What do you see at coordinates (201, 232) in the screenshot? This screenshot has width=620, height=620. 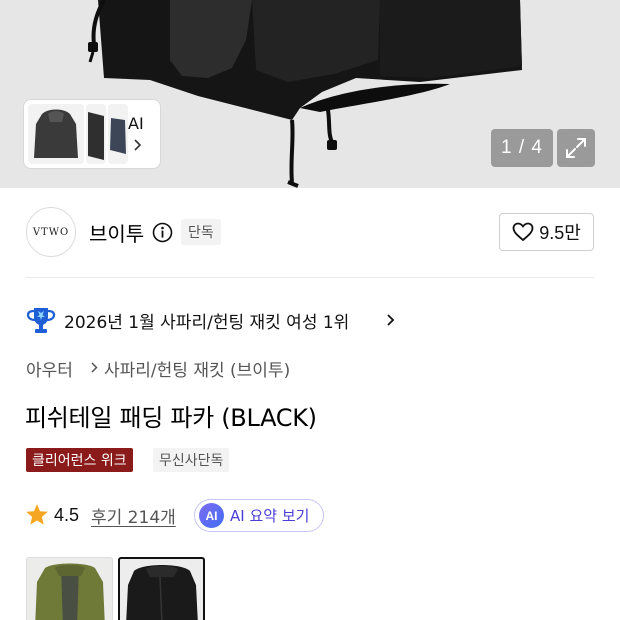 I see `exclusive-badge: 단독` at bounding box center [201, 232].